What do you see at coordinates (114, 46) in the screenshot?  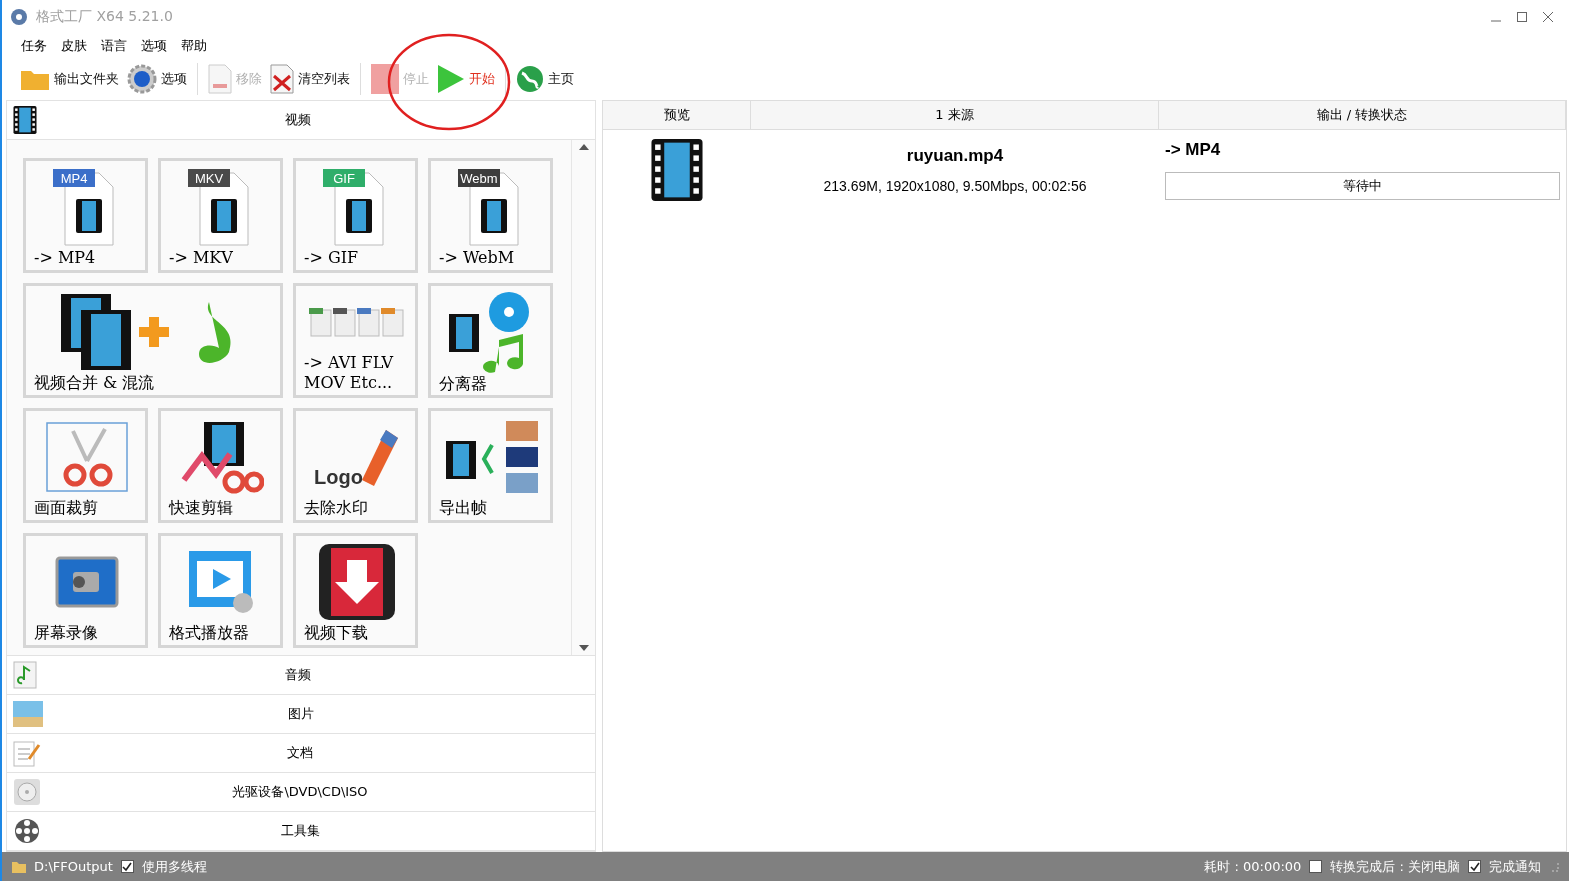 I see `menu-item: 语言` at bounding box center [114, 46].